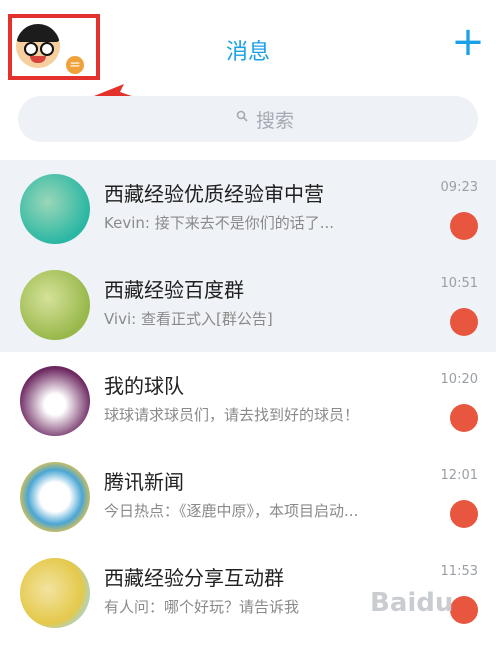 Image resolution: width=496 pixels, height=652 pixels. What do you see at coordinates (412, 603) in the screenshot?
I see `watermark-logo: Baidu` at bounding box center [412, 603].